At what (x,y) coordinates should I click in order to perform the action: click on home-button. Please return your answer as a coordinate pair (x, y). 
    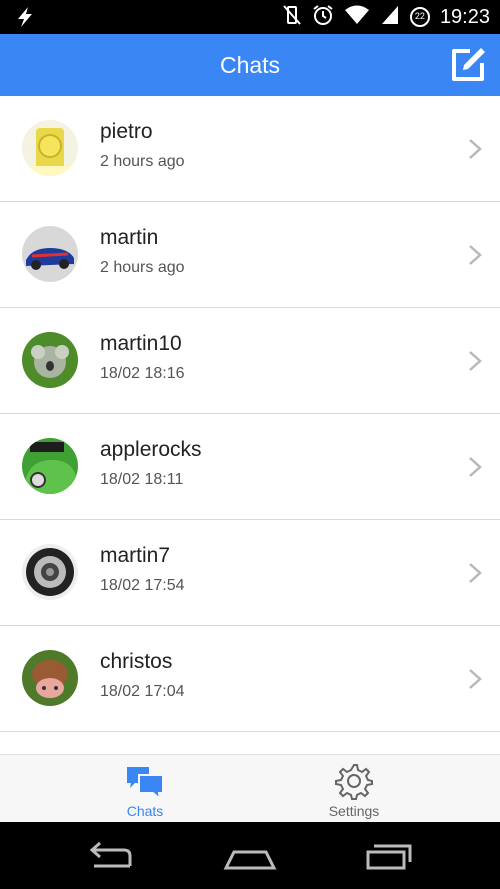
    Looking at the image, I should click on (250, 856).